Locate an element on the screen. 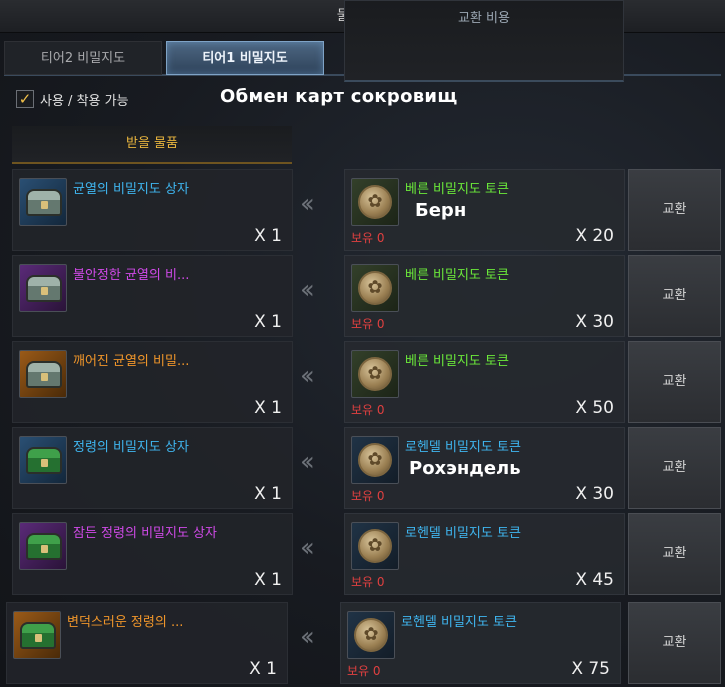  usable-filter: ✓ 사용 / 착용 가능 is located at coordinates (72, 99).